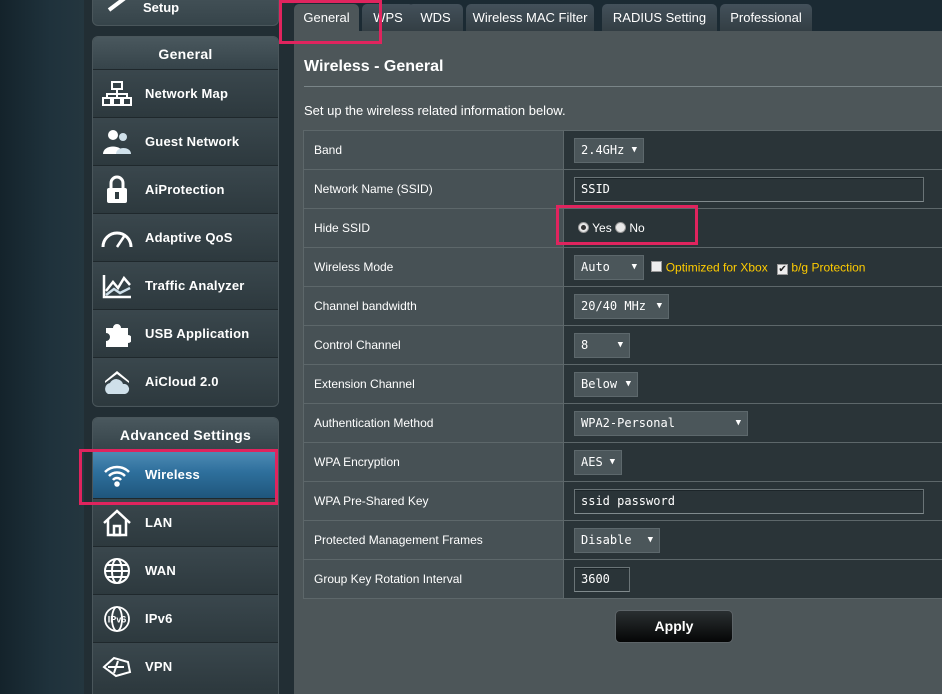 This screenshot has width=942, height=694. I want to click on sidebar-item-label: IPv6, so click(159, 618).